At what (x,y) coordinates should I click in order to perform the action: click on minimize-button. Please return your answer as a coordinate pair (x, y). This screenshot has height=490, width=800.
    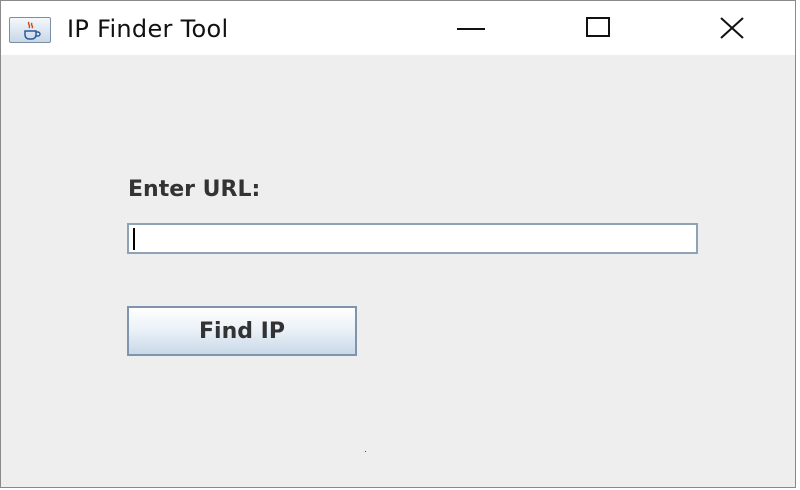
    Looking at the image, I should click on (471, 28).